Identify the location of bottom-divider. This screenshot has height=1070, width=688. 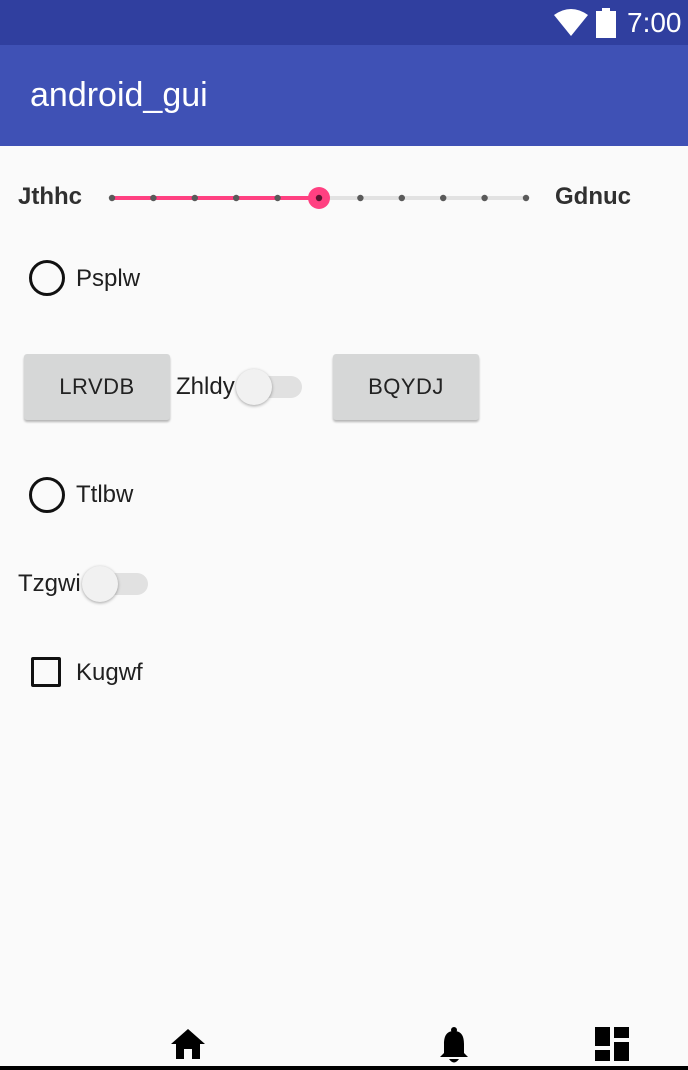
(344, 1068).